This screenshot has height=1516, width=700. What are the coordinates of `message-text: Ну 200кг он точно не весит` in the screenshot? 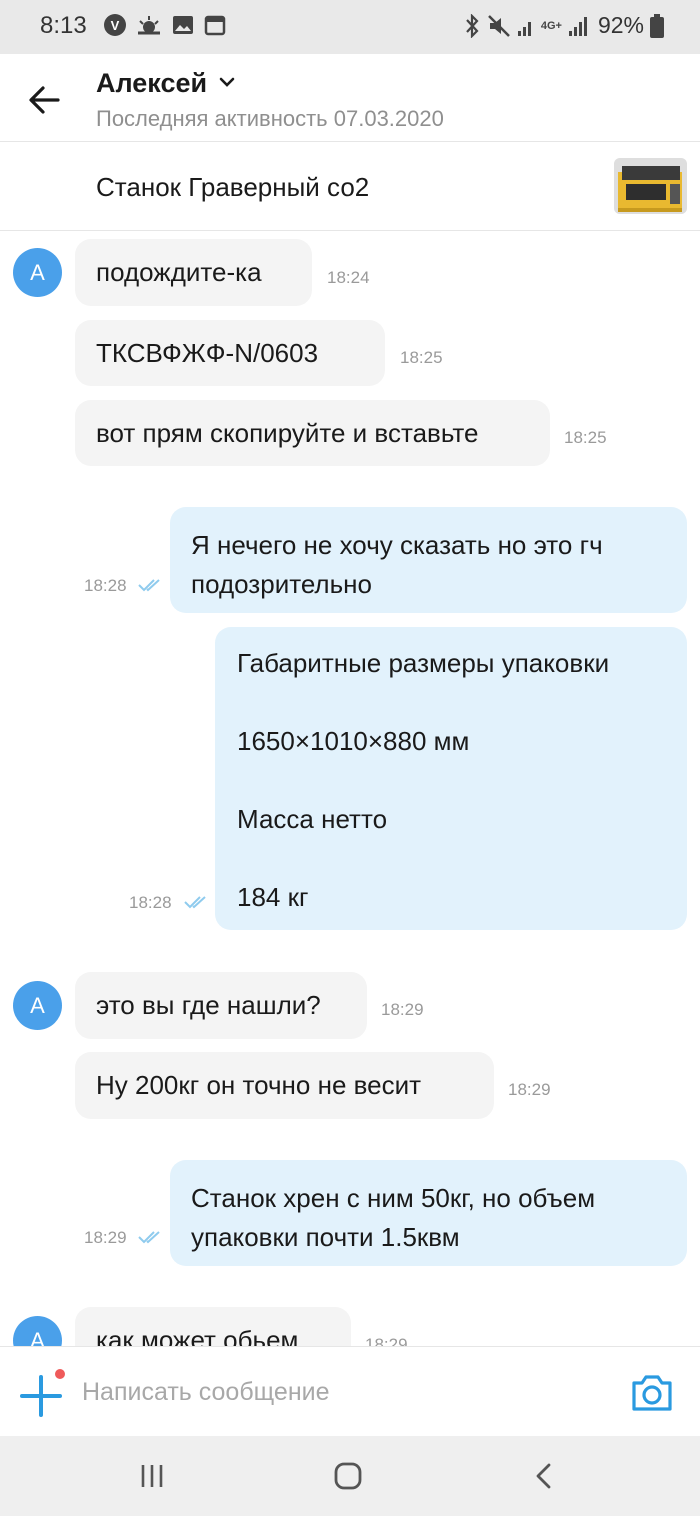 It's located at (259, 1085).